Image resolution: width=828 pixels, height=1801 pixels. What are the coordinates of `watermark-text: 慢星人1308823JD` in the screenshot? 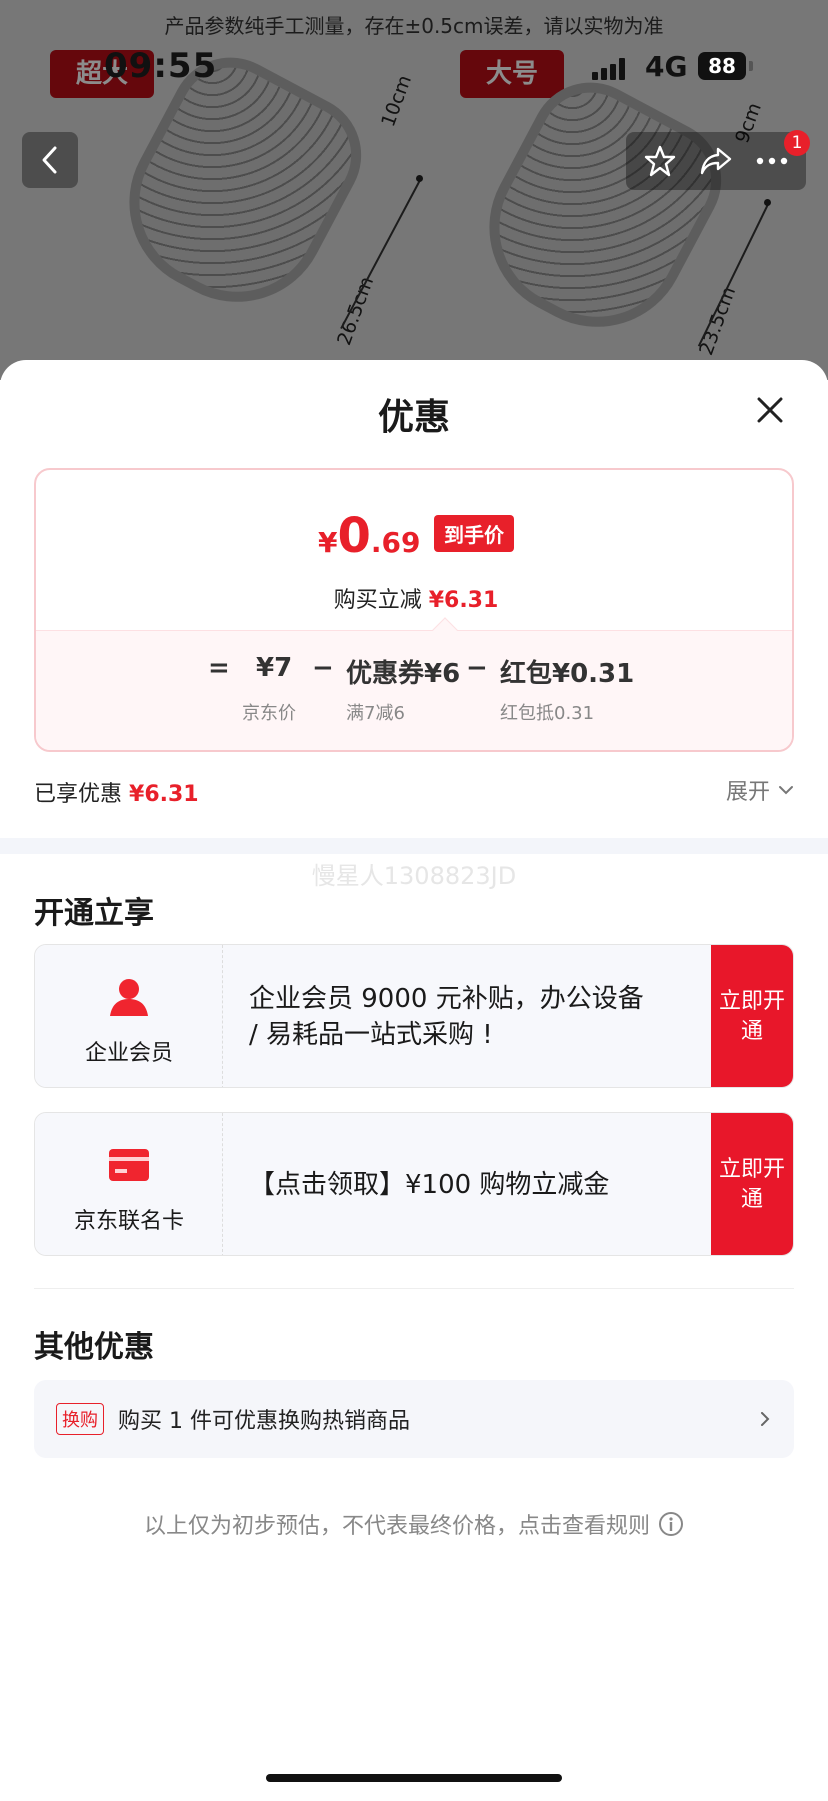 It's located at (414, 876).